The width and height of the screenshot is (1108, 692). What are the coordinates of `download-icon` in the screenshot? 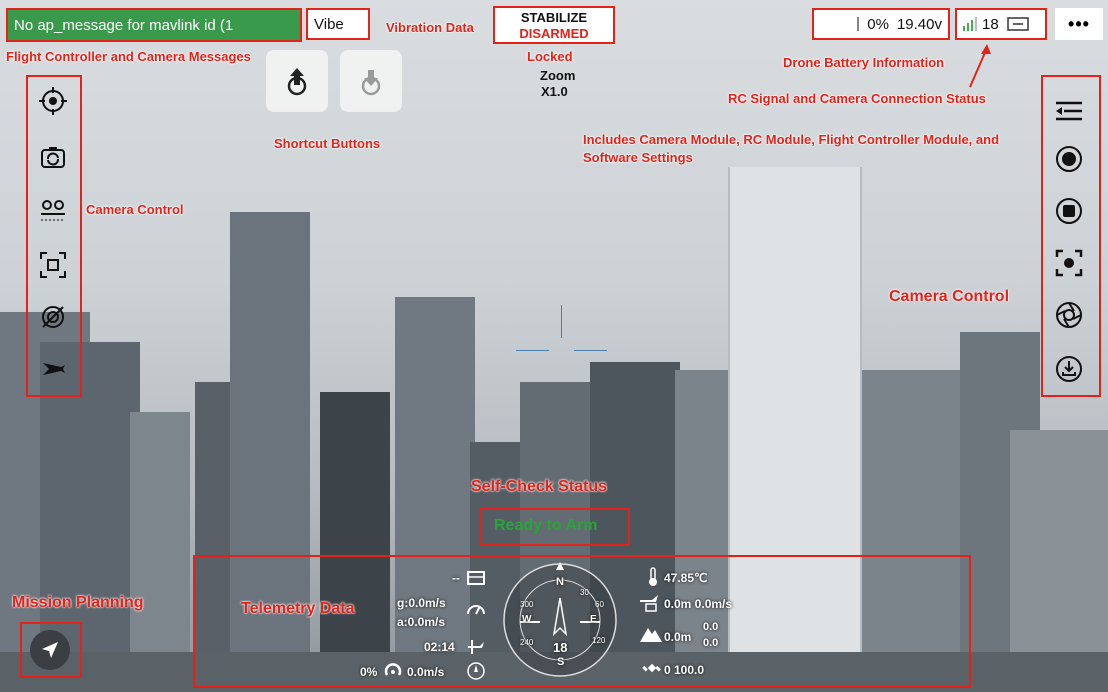 It's located at (1069, 369).